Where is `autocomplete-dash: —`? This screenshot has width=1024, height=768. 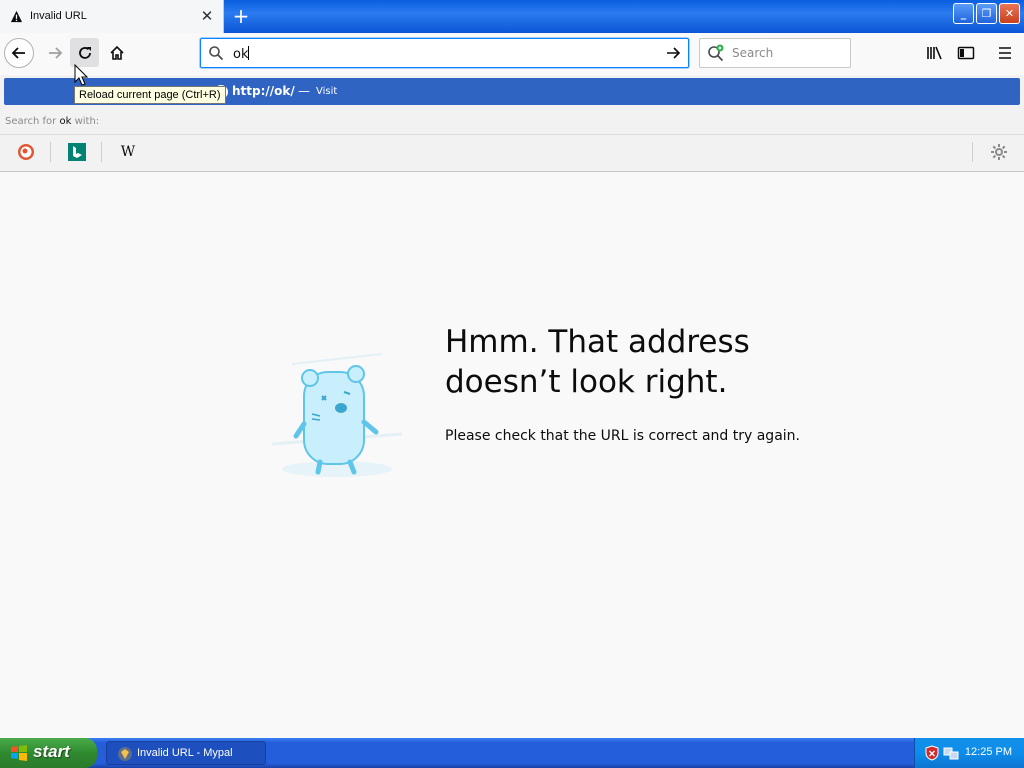 autocomplete-dash: — is located at coordinates (304, 91).